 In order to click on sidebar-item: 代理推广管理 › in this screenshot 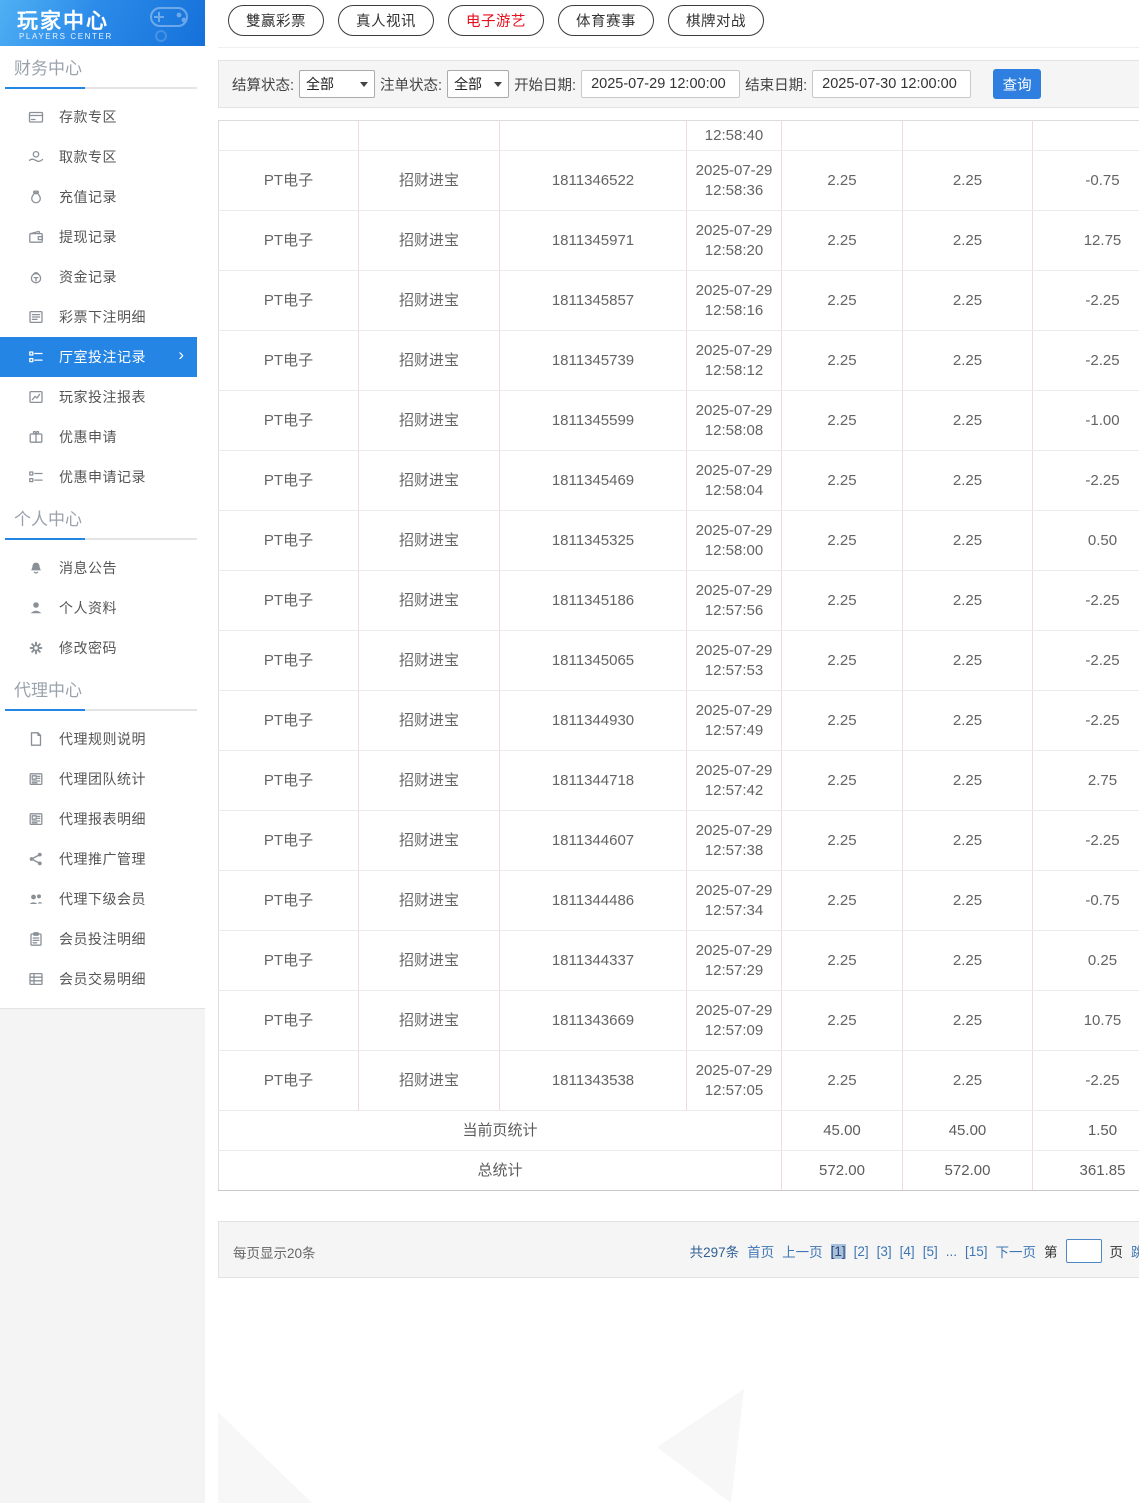, I will do `click(102, 859)`.